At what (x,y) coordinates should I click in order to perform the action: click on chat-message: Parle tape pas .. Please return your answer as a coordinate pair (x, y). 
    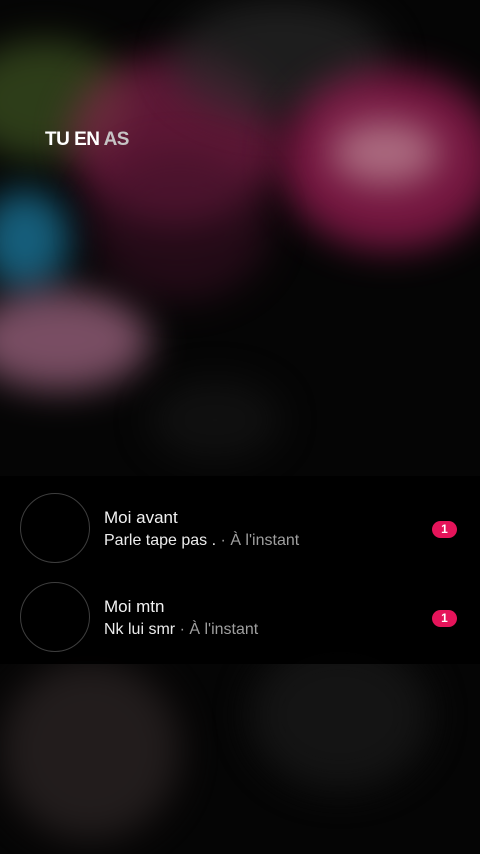
    Looking at the image, I should click on (160, 540).